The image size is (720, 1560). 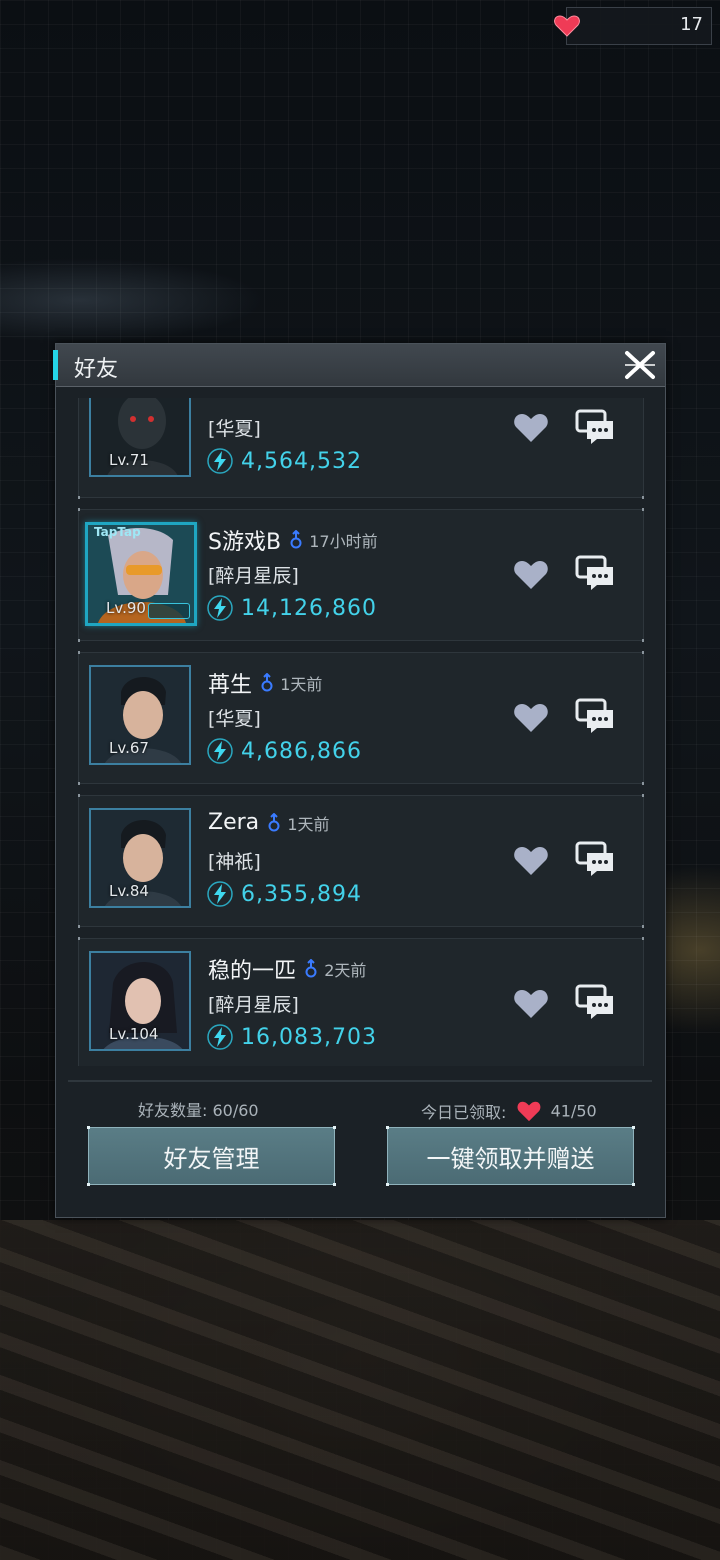 What do you see at coordinates (140, 437) in the screenshot?
I see `avatar: Lv.71` at bounding box center [140, 437].